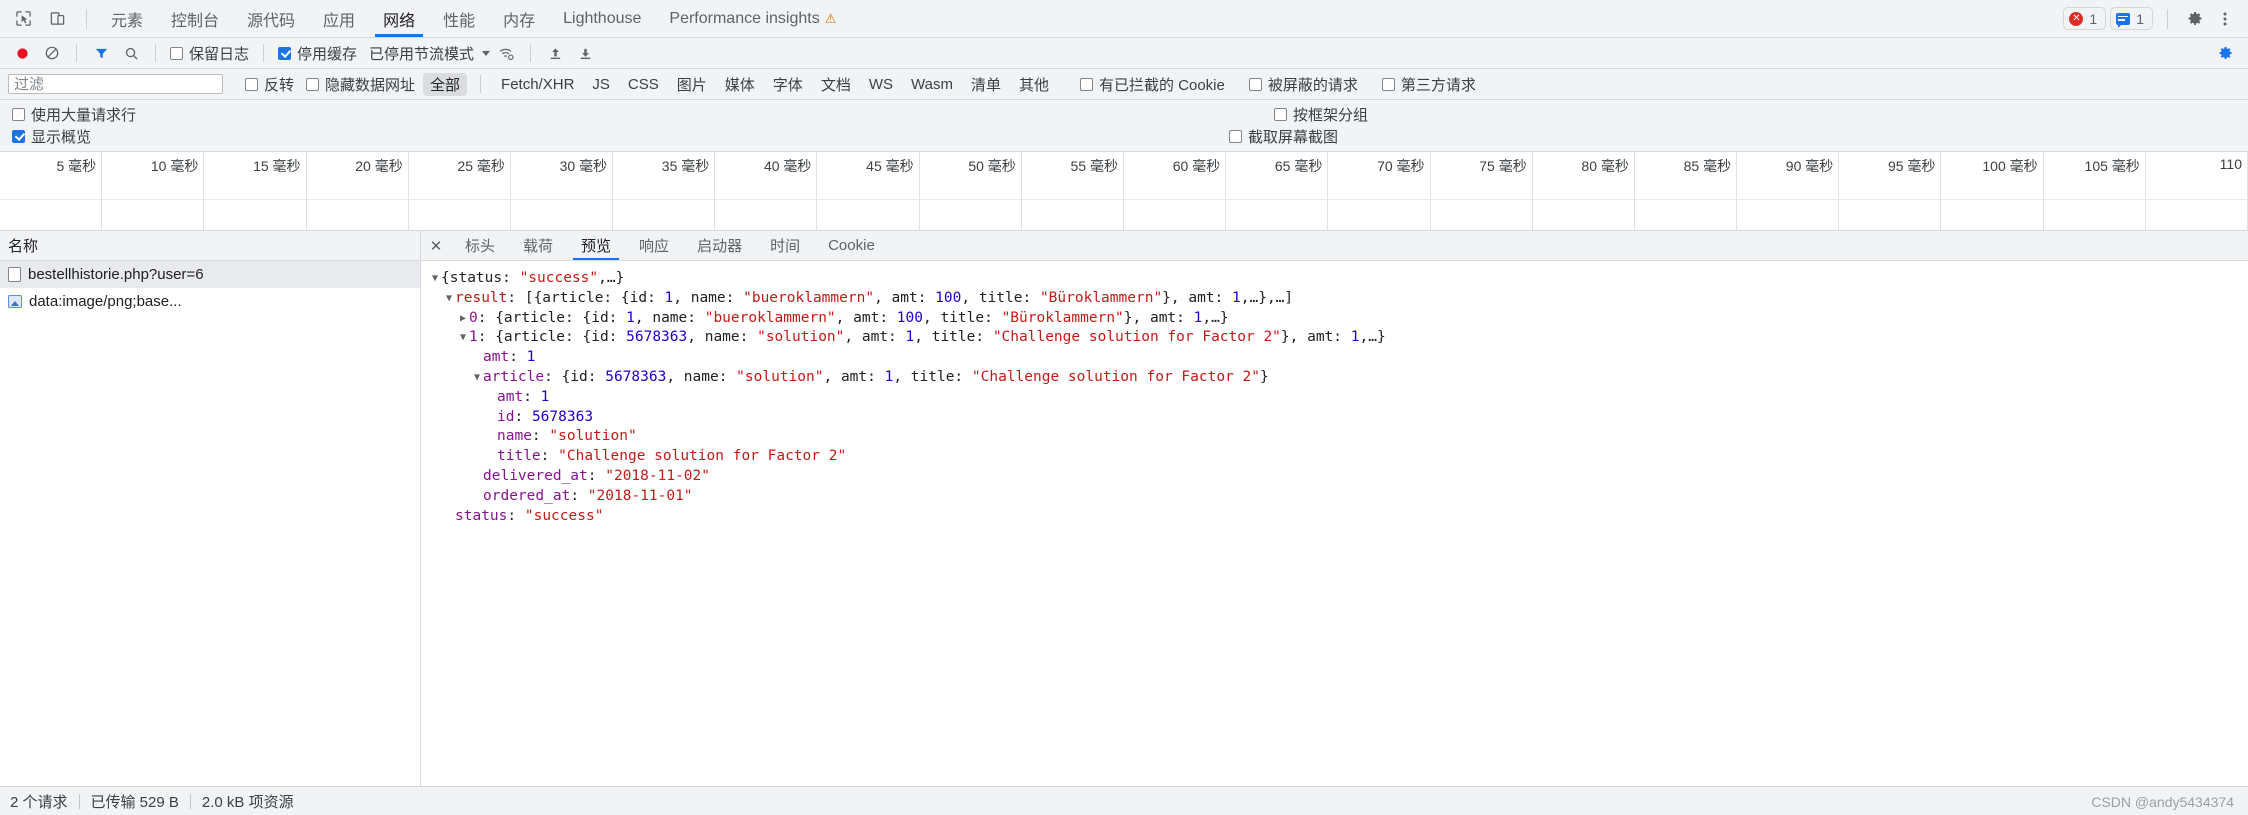 This screenshot has height=815, width=2248. I want to click on tab-timing: 时间, so click(785, 245).